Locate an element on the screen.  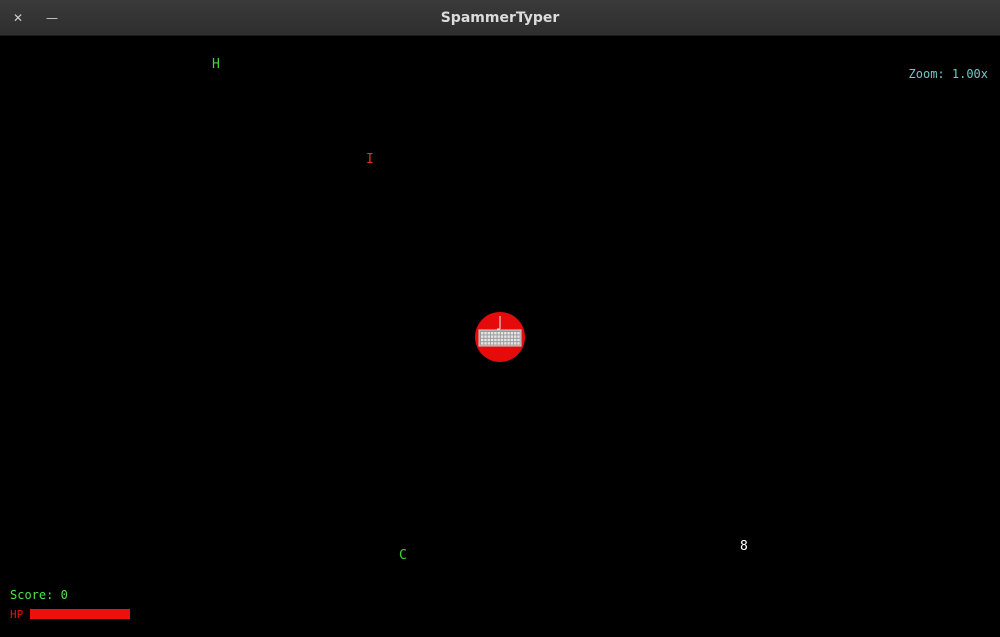
hp-bar-fill is located at coordinates (80, 614).